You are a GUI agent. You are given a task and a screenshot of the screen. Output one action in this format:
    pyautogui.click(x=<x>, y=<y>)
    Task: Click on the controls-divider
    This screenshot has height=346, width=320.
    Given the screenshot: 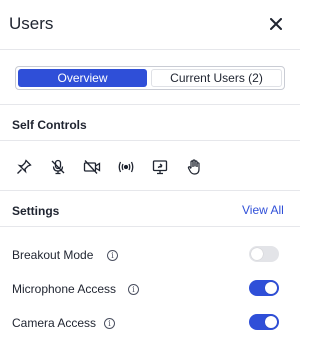 What is the action you would take?
    pyautogui.click(x=150, y=190)
    